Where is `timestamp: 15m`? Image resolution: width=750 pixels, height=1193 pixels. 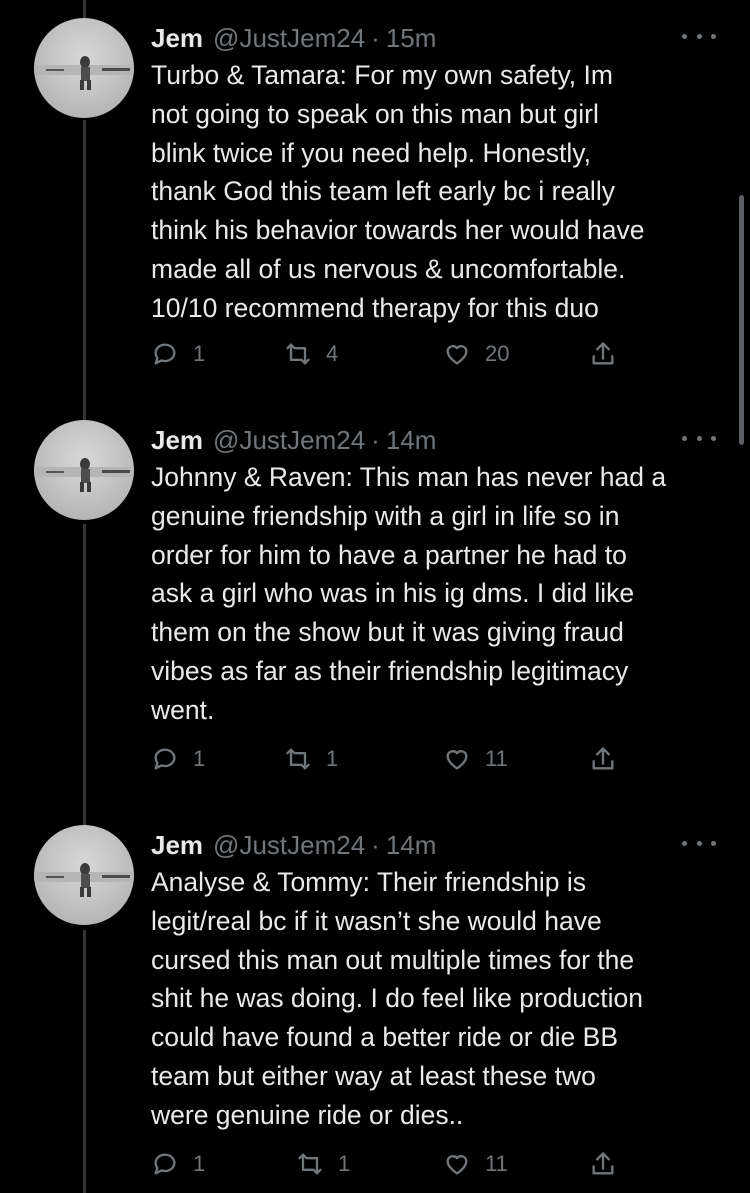
timestamp: 15m is located at coordinates (411, 38).